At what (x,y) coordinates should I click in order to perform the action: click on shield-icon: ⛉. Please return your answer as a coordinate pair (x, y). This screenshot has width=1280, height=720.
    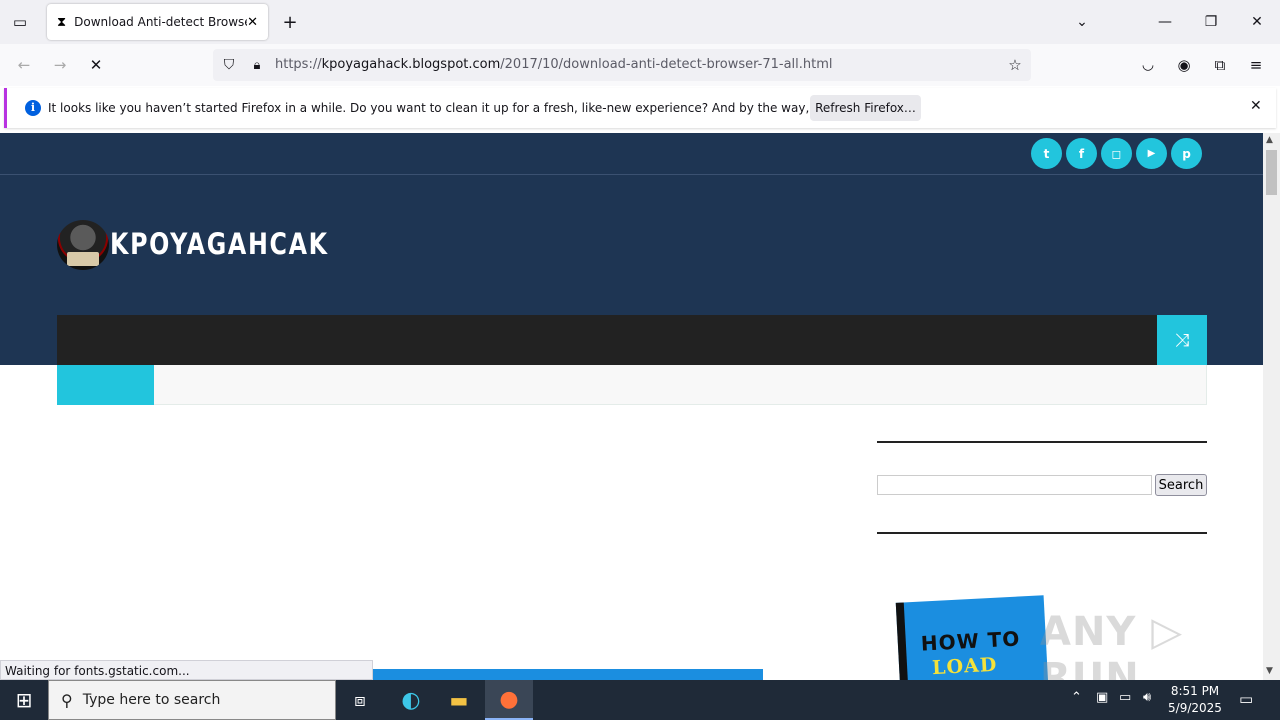
    Looking at the image, I should click on (229, 65).